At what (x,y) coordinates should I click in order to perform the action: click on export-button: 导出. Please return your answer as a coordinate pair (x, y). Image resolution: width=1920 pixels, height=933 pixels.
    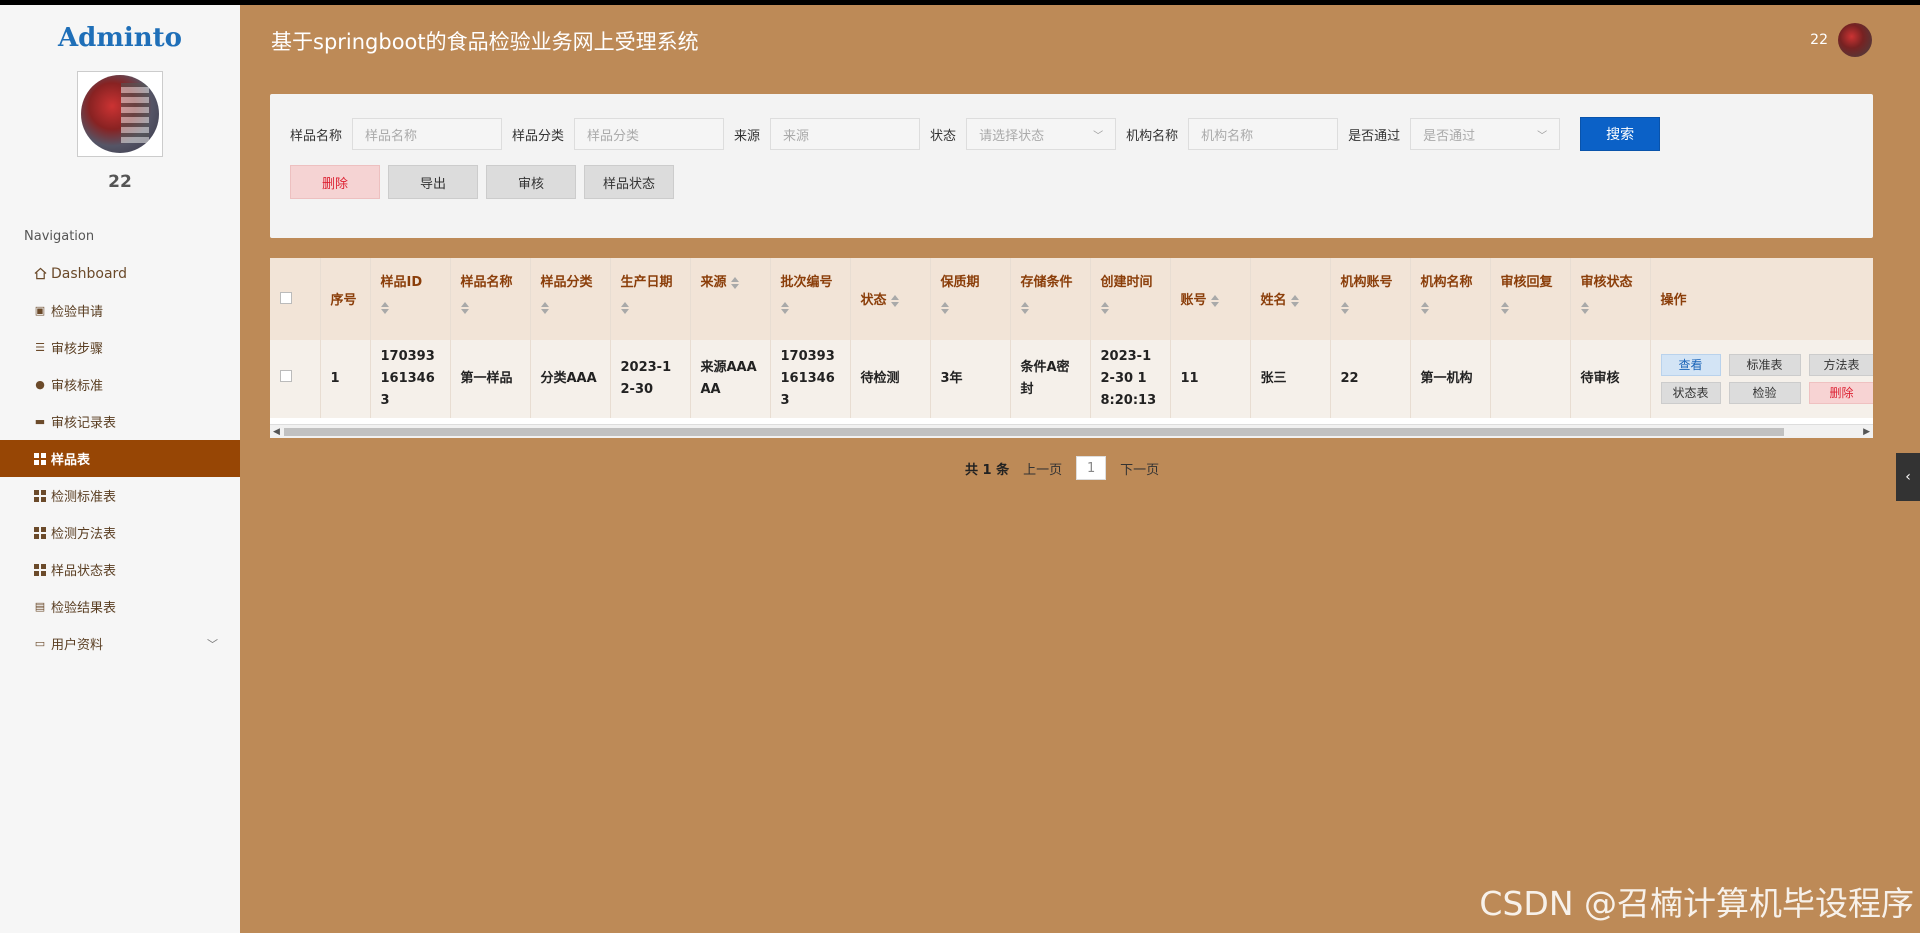
    Looking at the image, I should click on (433, 182).